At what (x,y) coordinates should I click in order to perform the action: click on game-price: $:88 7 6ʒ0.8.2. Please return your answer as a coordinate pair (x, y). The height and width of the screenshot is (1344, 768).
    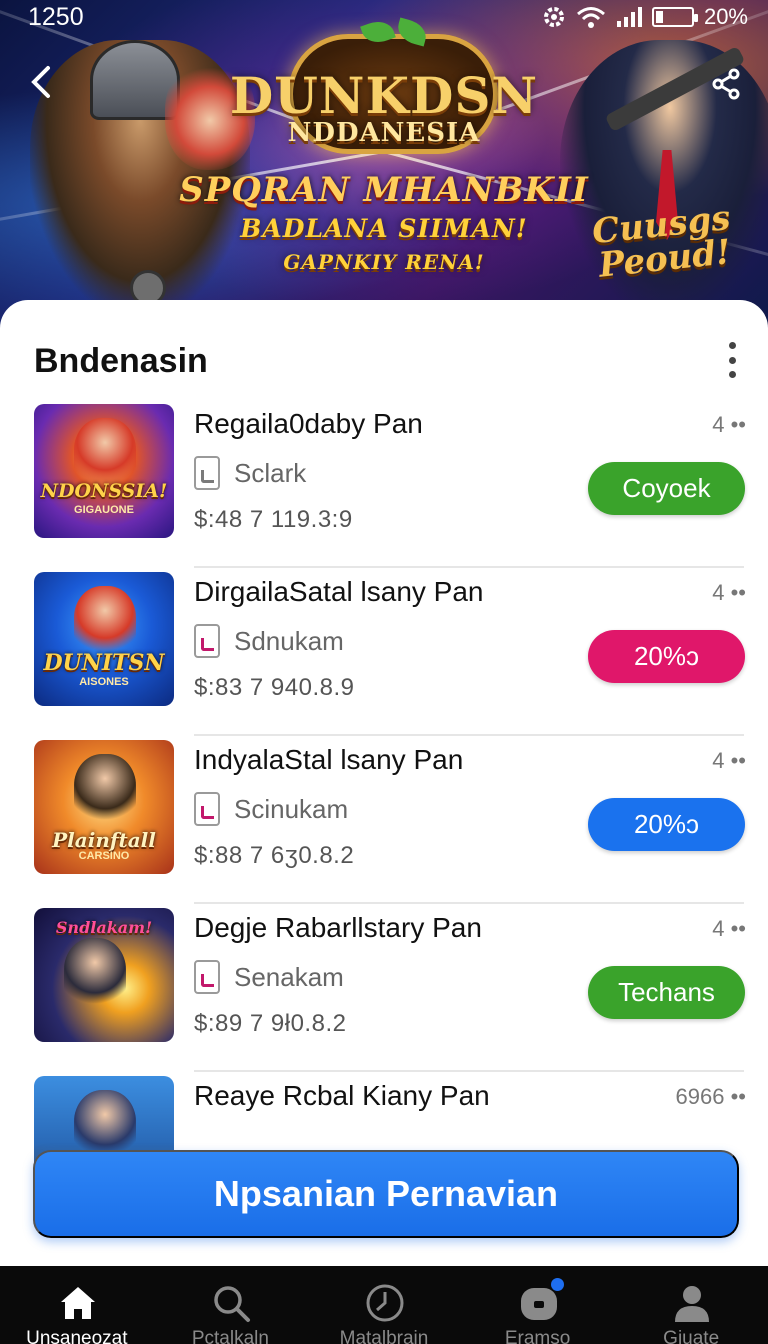
    Looking at the image, I should click on (274, 855).